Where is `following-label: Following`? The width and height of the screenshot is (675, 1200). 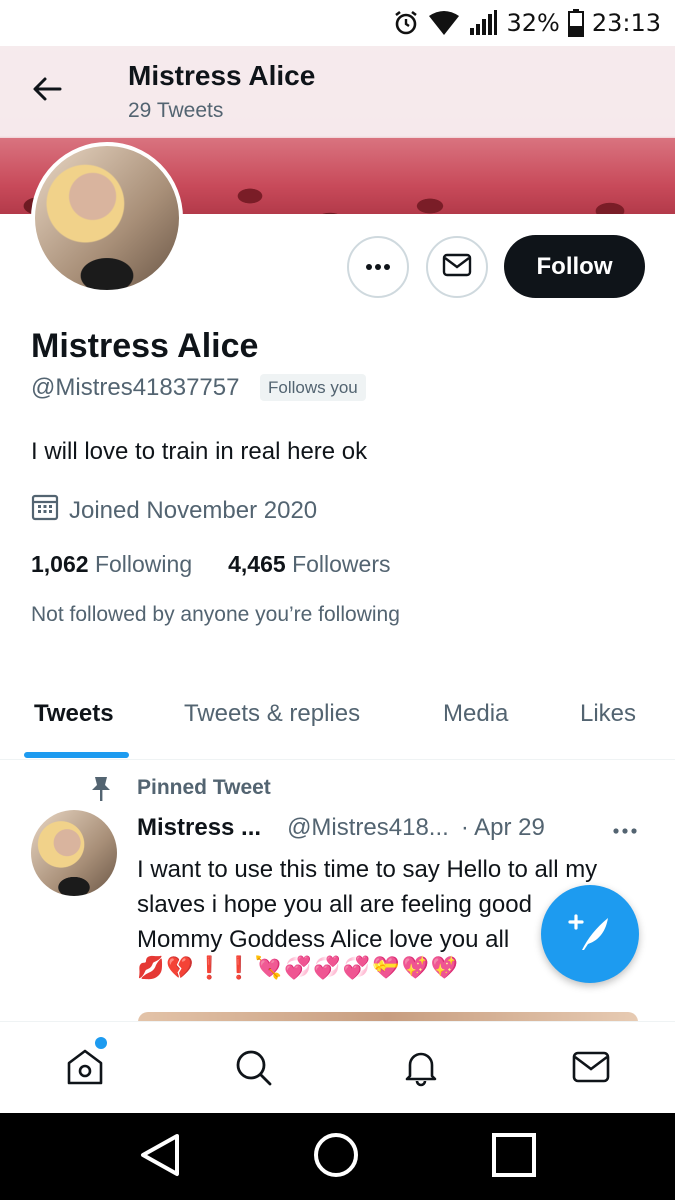 following-label: Following is located at coordinates (143, 564).